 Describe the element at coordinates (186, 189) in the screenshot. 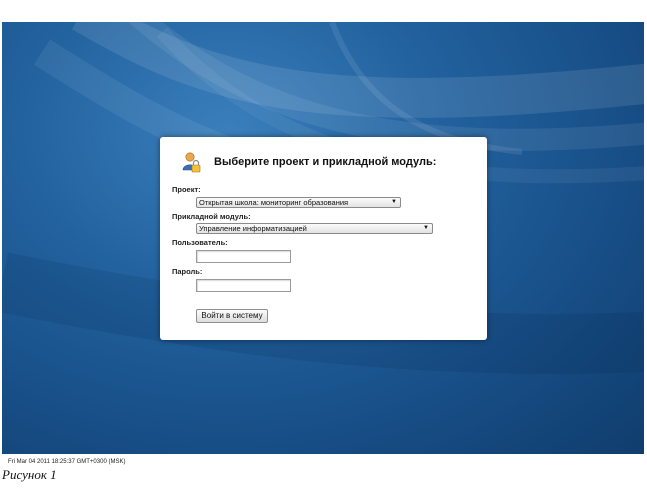

I see `project-label: Проект:` at that location.